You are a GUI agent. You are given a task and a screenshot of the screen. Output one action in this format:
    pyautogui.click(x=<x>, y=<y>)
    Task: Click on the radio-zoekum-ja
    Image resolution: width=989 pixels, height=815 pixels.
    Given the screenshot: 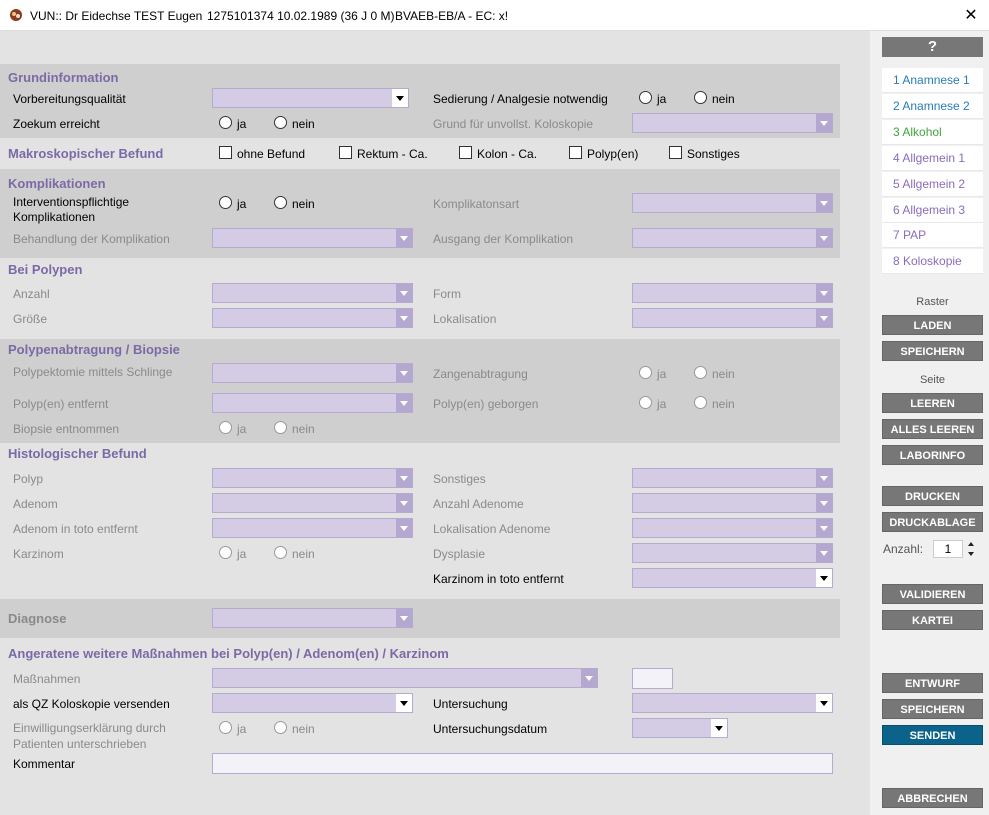 What is the action you would take?
    pyautogui.click(x=225, y=122)
    